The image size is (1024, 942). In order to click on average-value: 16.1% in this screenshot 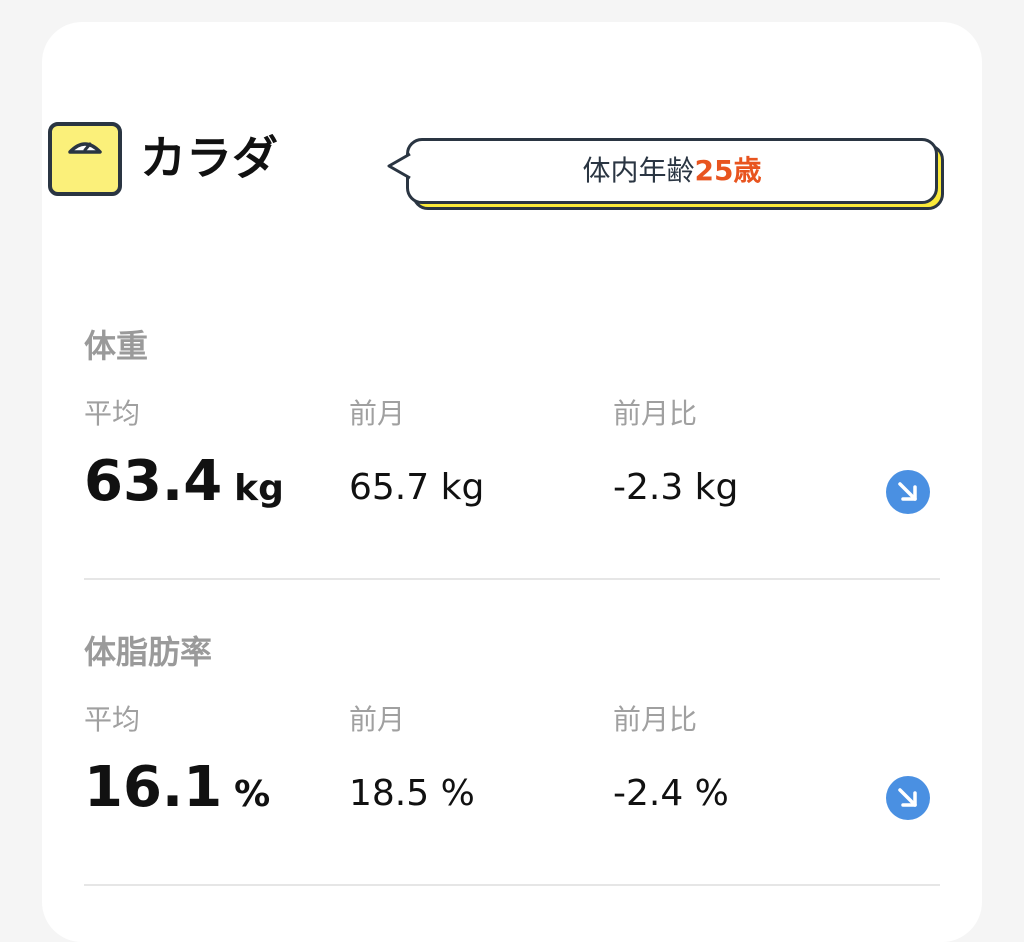, I will do `click(177, 794)`.